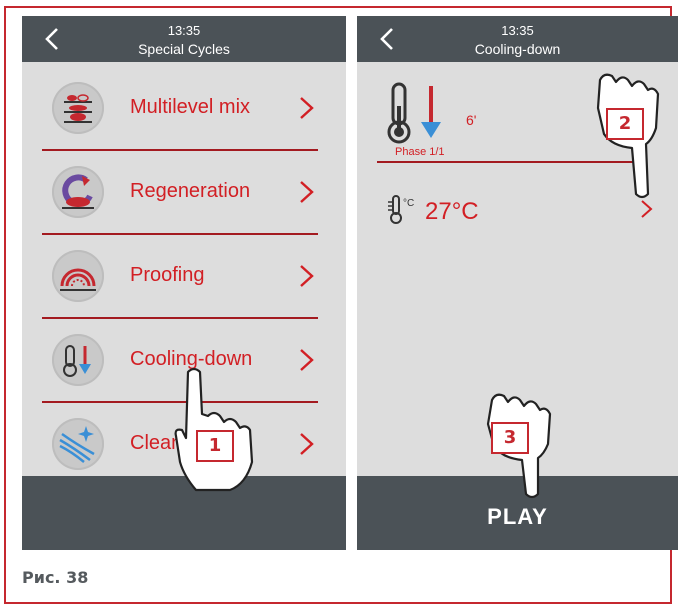 The height and width of the screenshot is (610, 680). Describe the element at coordinates (55, 577) in the screenshot. I see `figure-caption: Рис. 38` at that location.